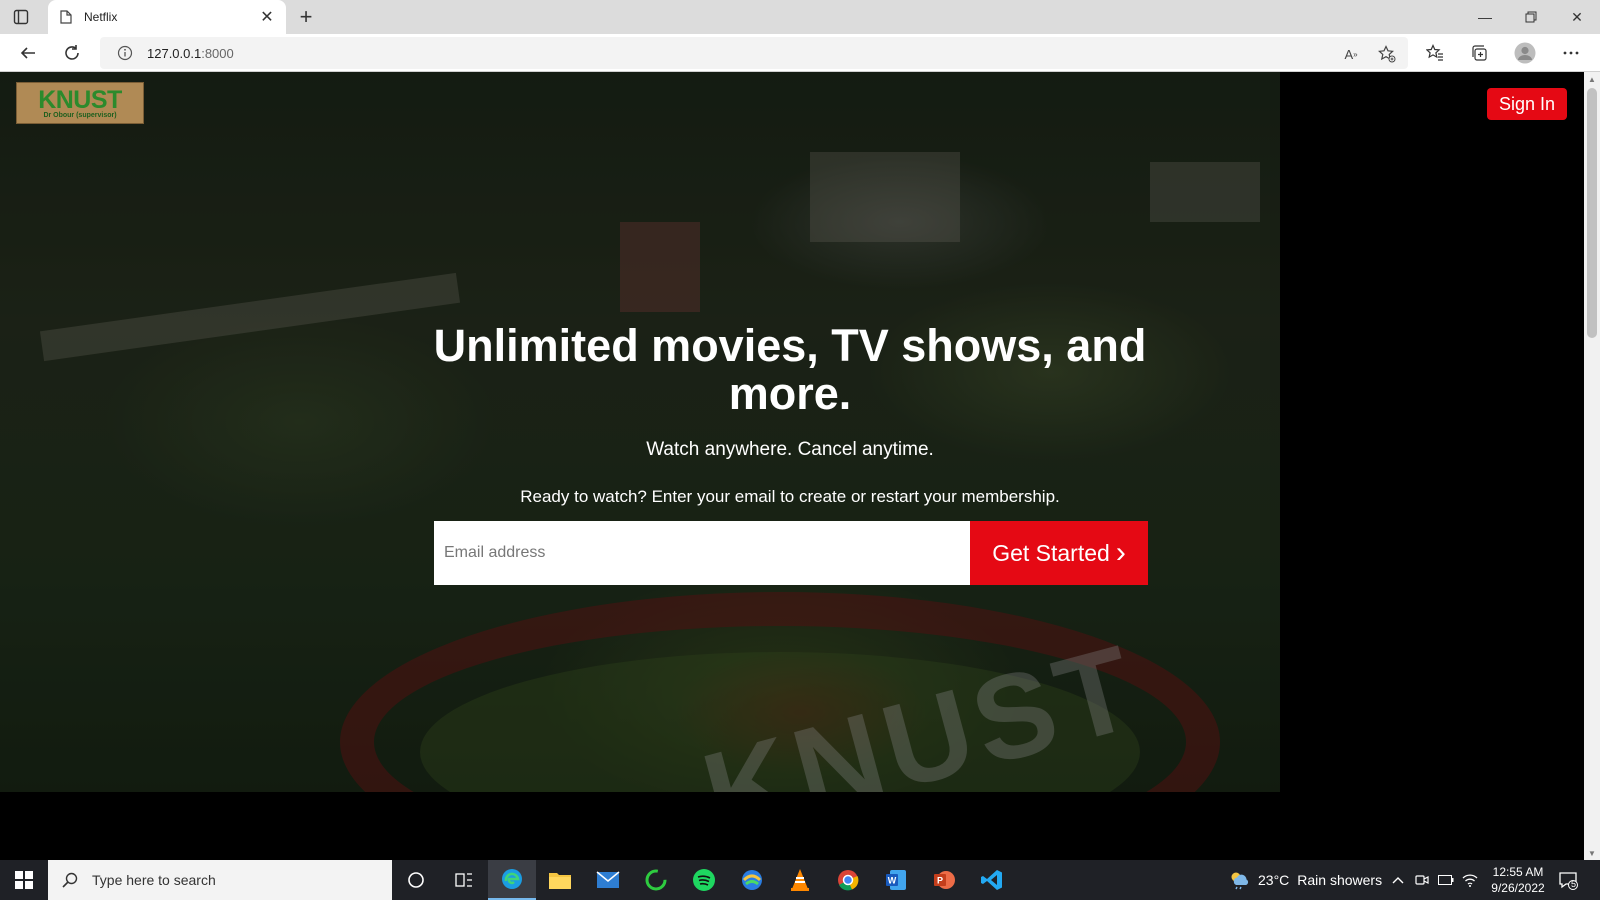 The width and height of the screenshot is (1600, 900). What do you see at coordinates (167, 17) in the screenshot?
I see `browser-tab: Netflix ✕` at bounding box center [167, 17].